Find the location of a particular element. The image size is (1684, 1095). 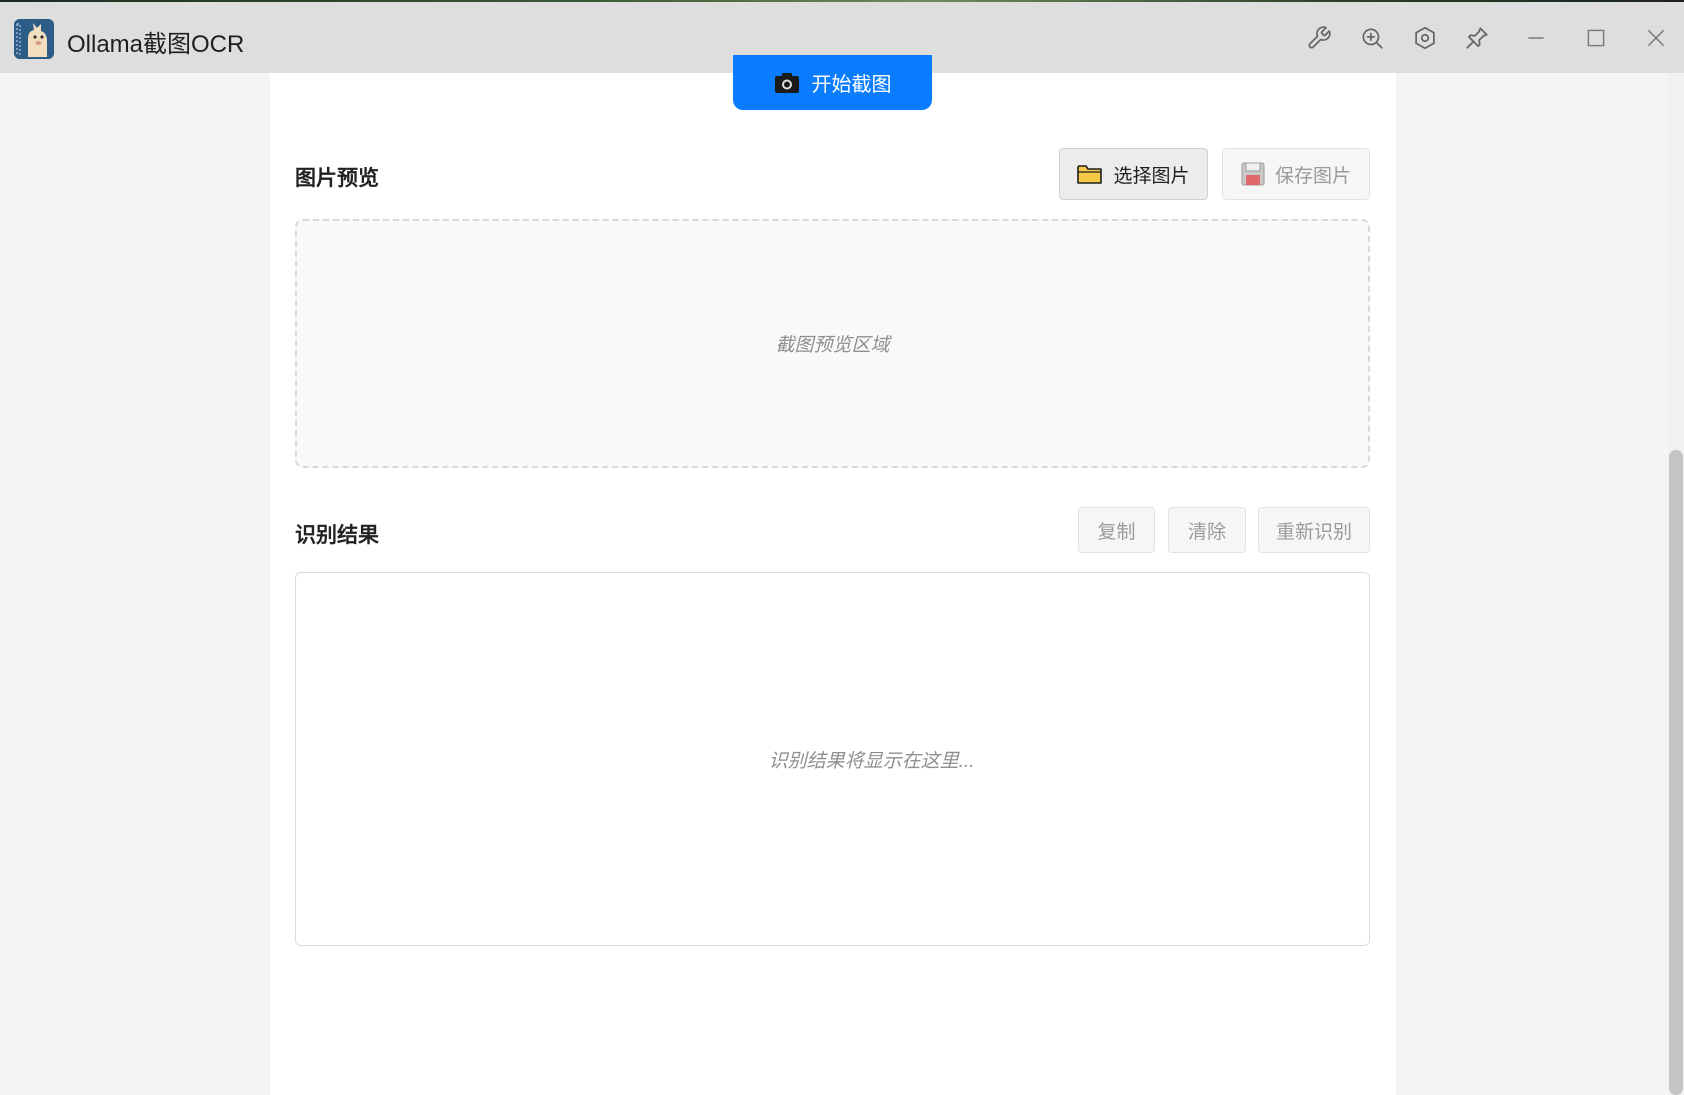

camera-icon is located at coordinates (786, 82).